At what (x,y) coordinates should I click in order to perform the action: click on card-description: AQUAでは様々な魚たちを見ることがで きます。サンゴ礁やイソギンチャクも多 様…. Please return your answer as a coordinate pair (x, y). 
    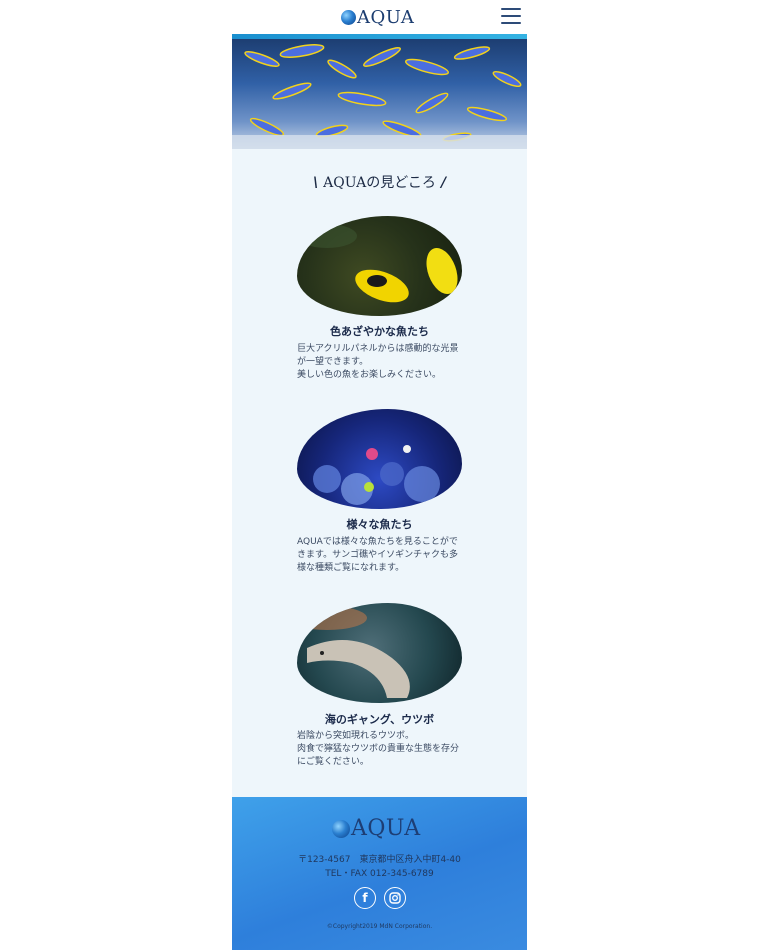
    Looking at the image, I should click on (384, 555).